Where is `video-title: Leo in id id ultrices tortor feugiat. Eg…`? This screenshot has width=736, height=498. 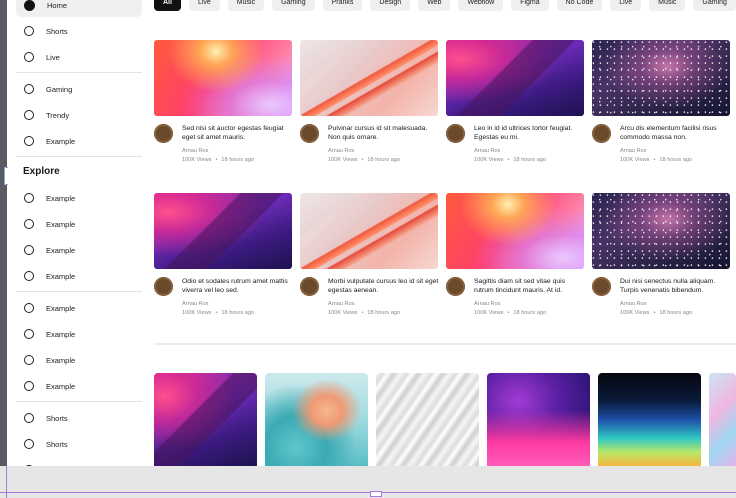 video-title: Leo in id id ultrices tortor feugiat. Eg… is located at coordinates (530, 133).